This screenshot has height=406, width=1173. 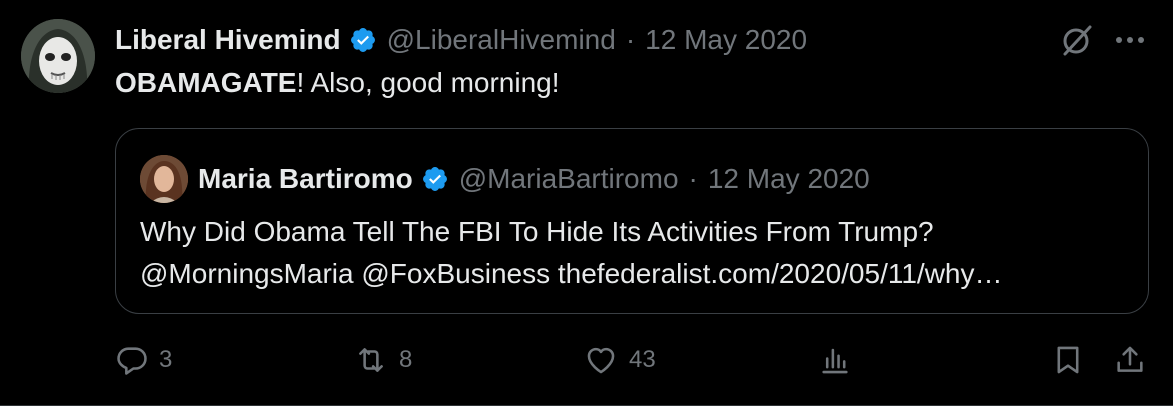 I want to click on grok-button, so click(x=1077, y=40).